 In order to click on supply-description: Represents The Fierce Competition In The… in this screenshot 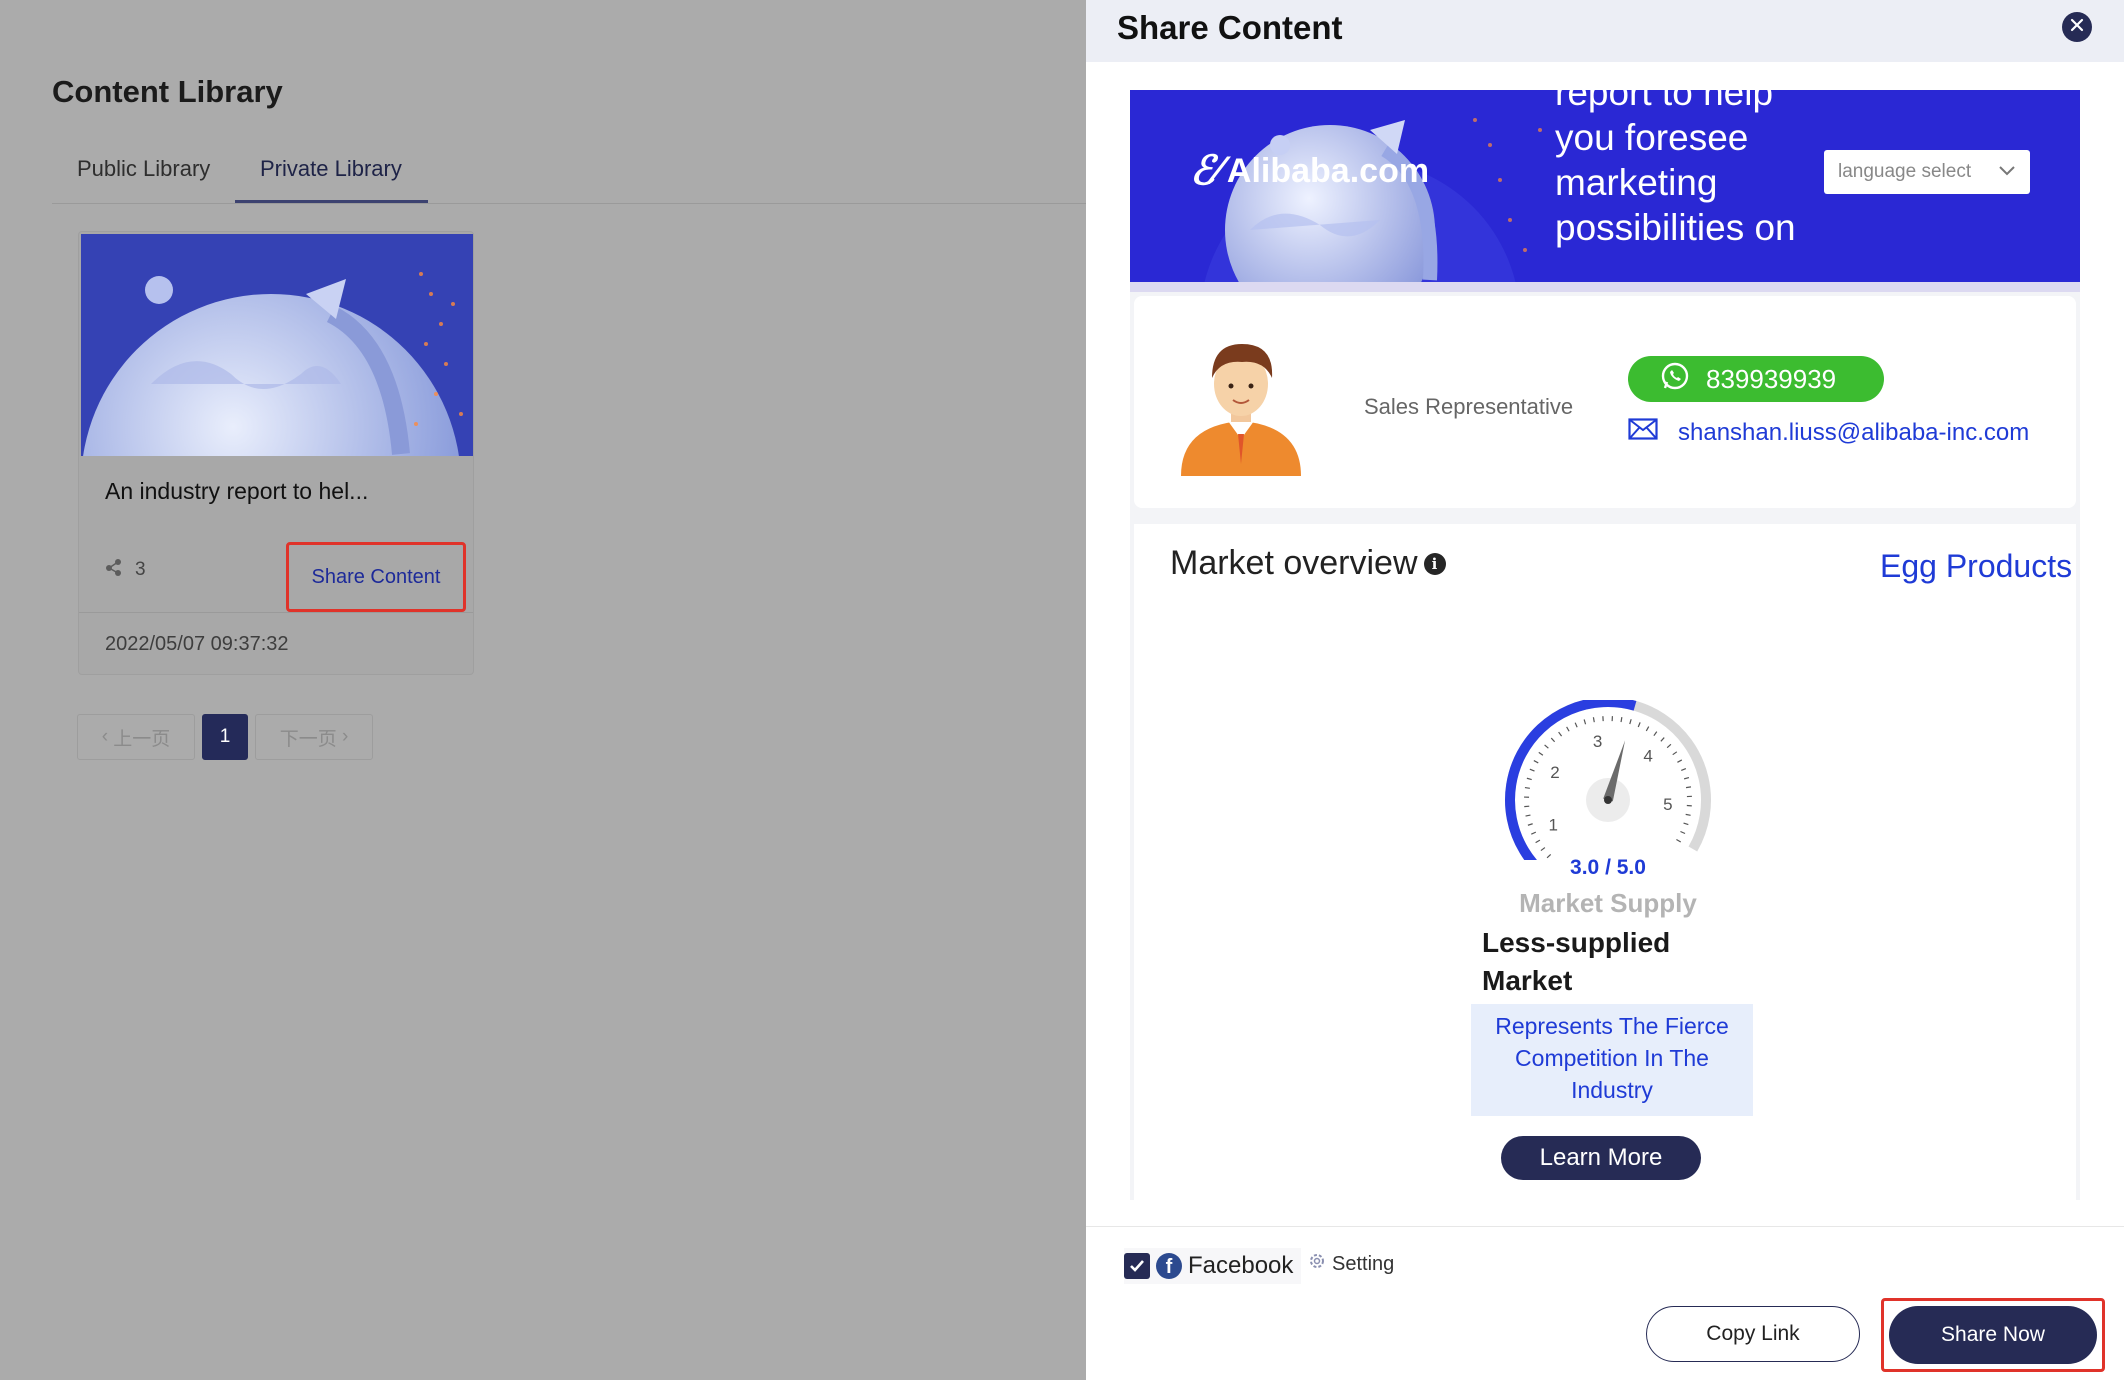, I will do `click(1612, 1060)`.